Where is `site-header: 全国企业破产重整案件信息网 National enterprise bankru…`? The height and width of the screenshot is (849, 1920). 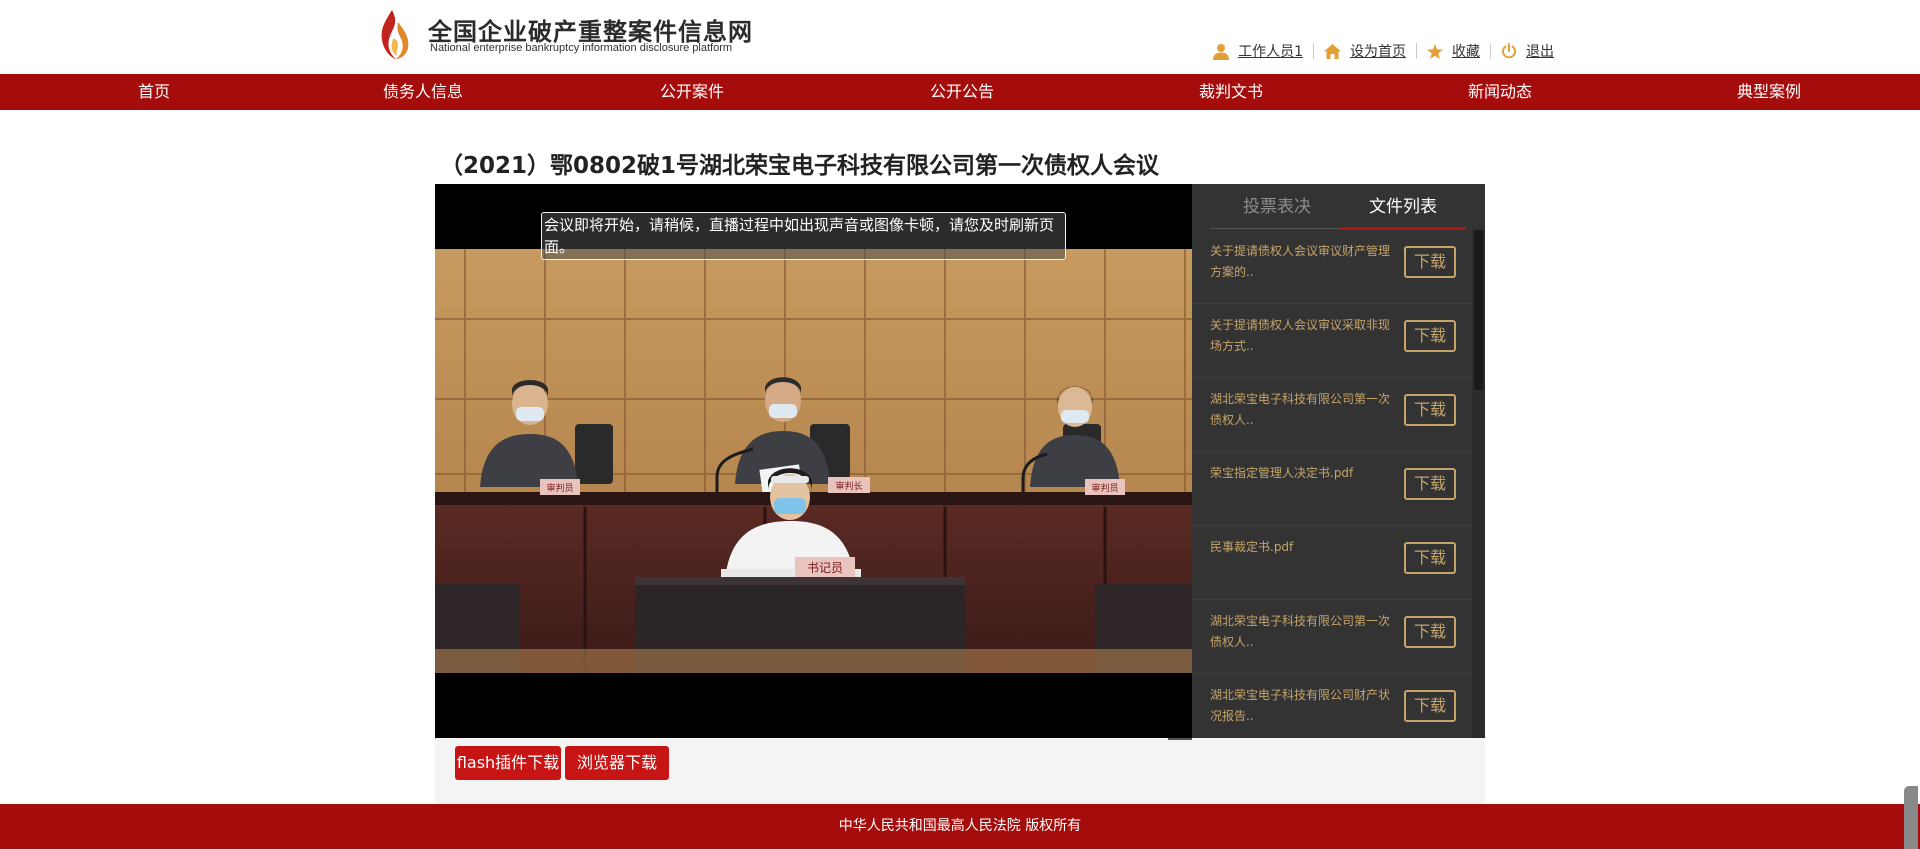 site-header: 全国企业破产重整案件信息网 National enterprise bankru… is located at coordinates (960, 37).